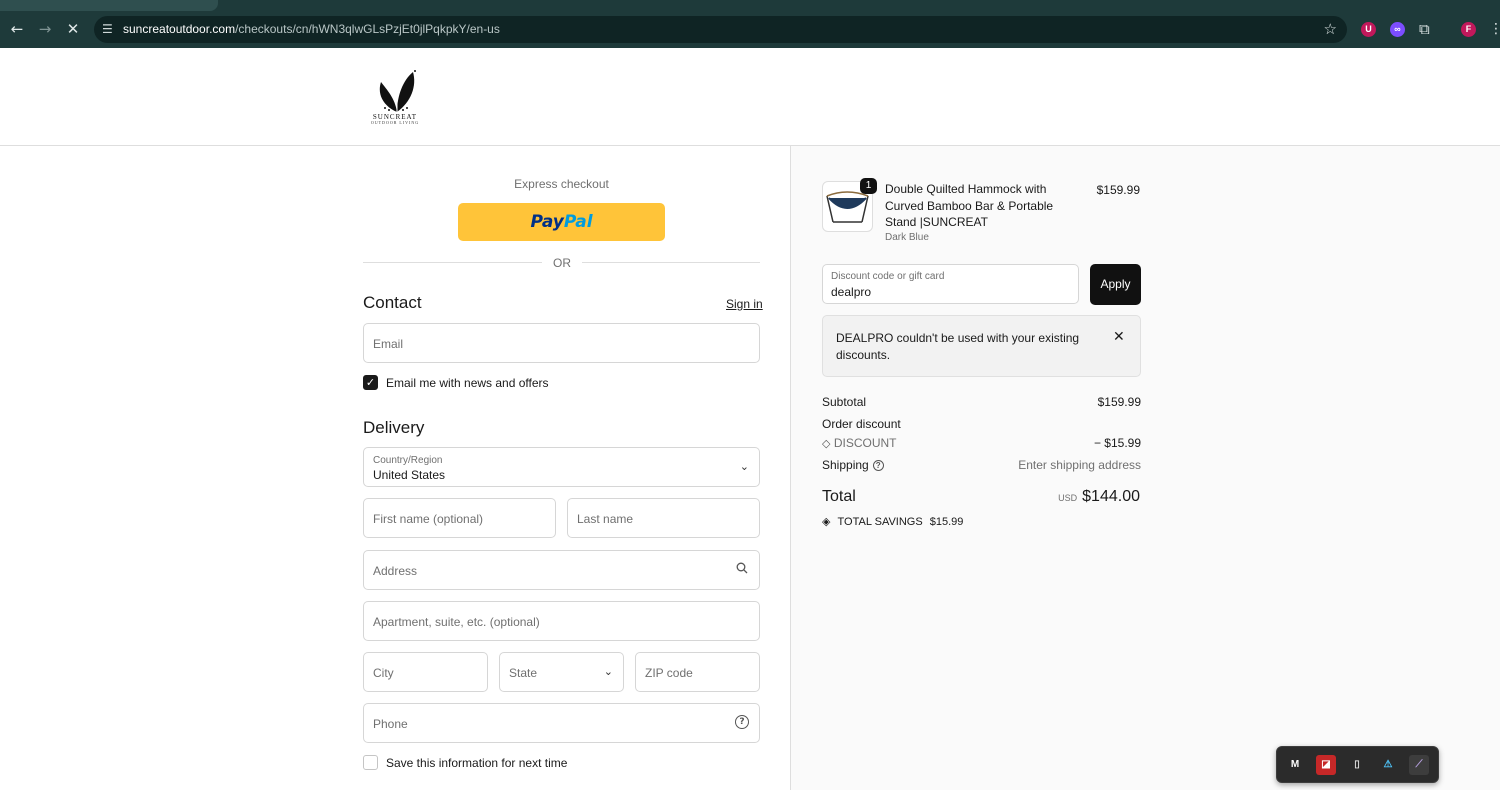 This screenshot has width=1500, height=790. Describe the element at coordinates (17, 29) in the screenshot. I see `back-icon: ←` at that location.